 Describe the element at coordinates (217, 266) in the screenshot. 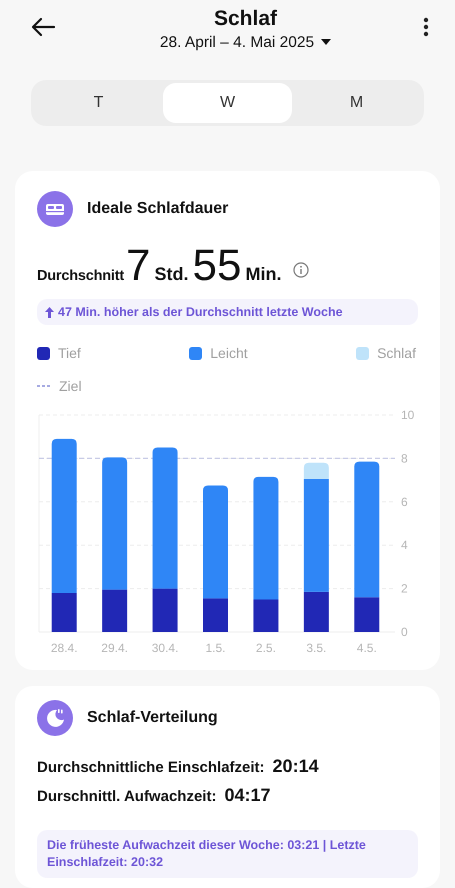

I see `minutes-value: 55` at that location.